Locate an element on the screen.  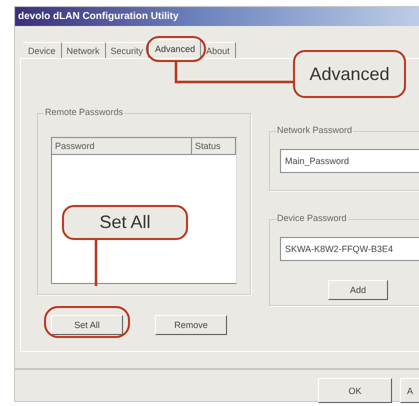
network-password-field: Main_Password is located at coordinates (349, 161).